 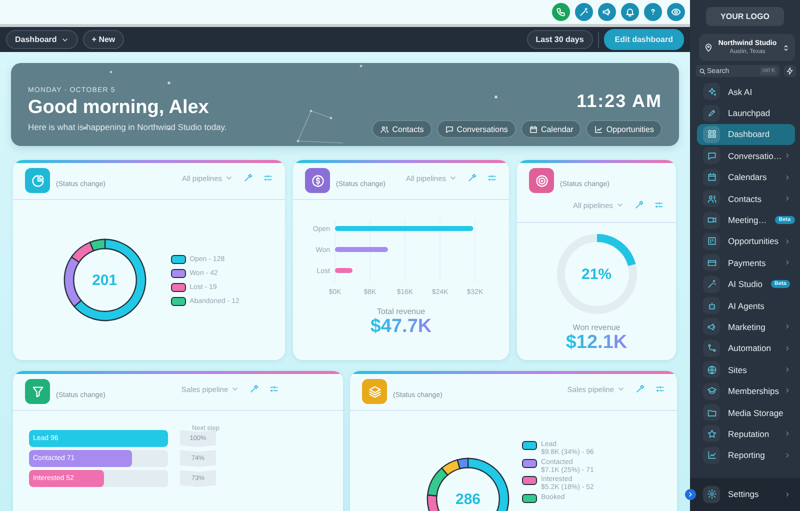 I want to click on card-icon, so click(x=711, y=263).